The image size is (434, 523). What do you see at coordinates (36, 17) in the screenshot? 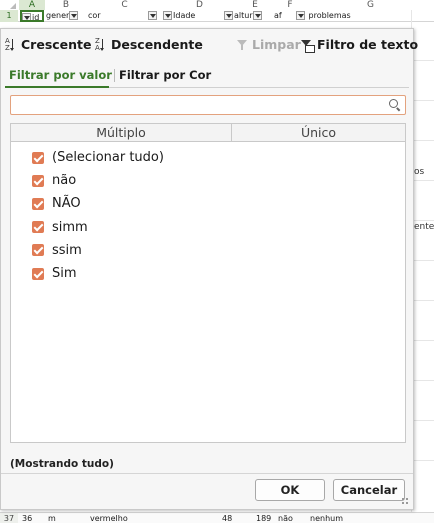
I see `cell-a1-text: id` at bounding box center [36, 17].